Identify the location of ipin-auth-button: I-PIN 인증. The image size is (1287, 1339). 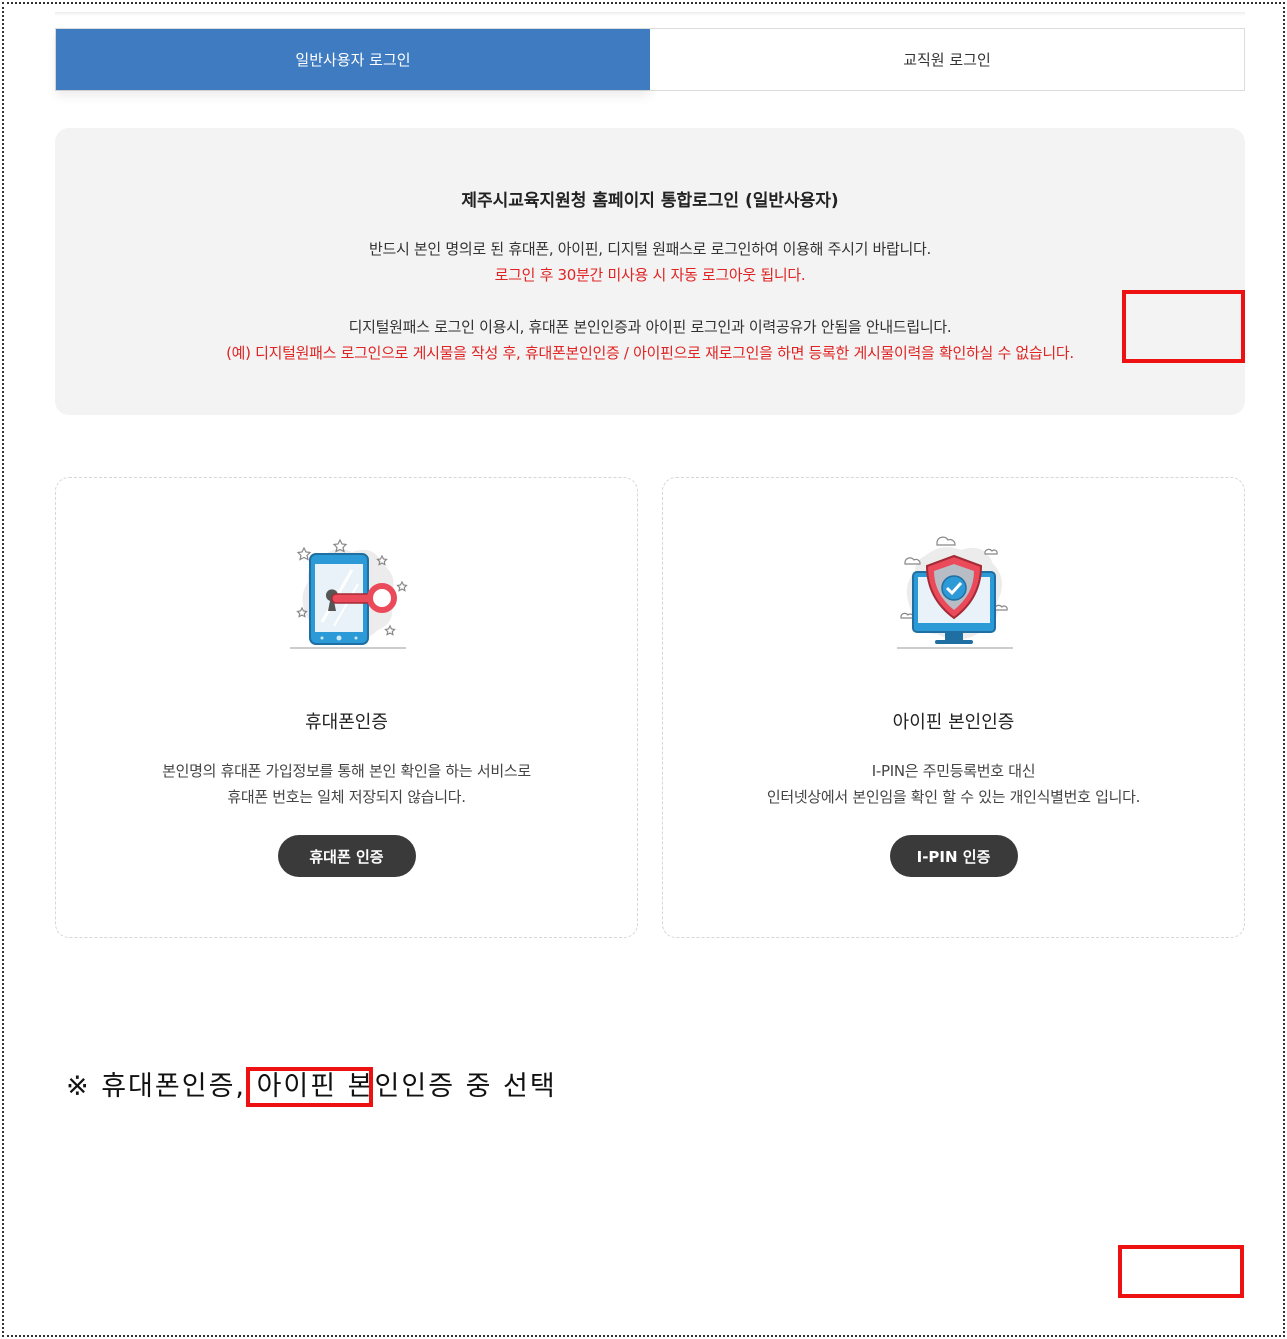
(953, 856).